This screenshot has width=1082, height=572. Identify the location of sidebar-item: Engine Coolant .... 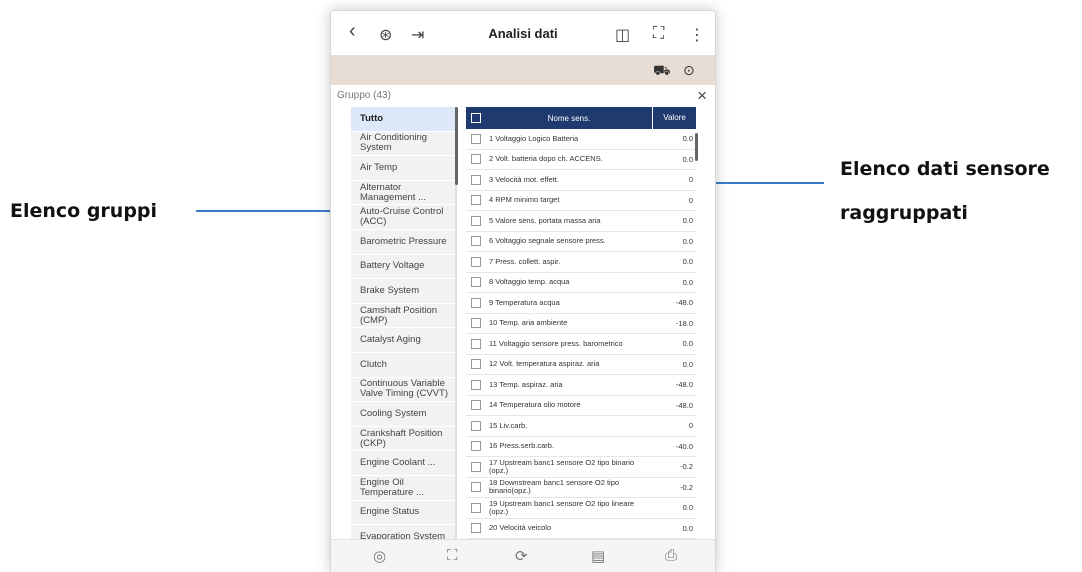
(403, 463).